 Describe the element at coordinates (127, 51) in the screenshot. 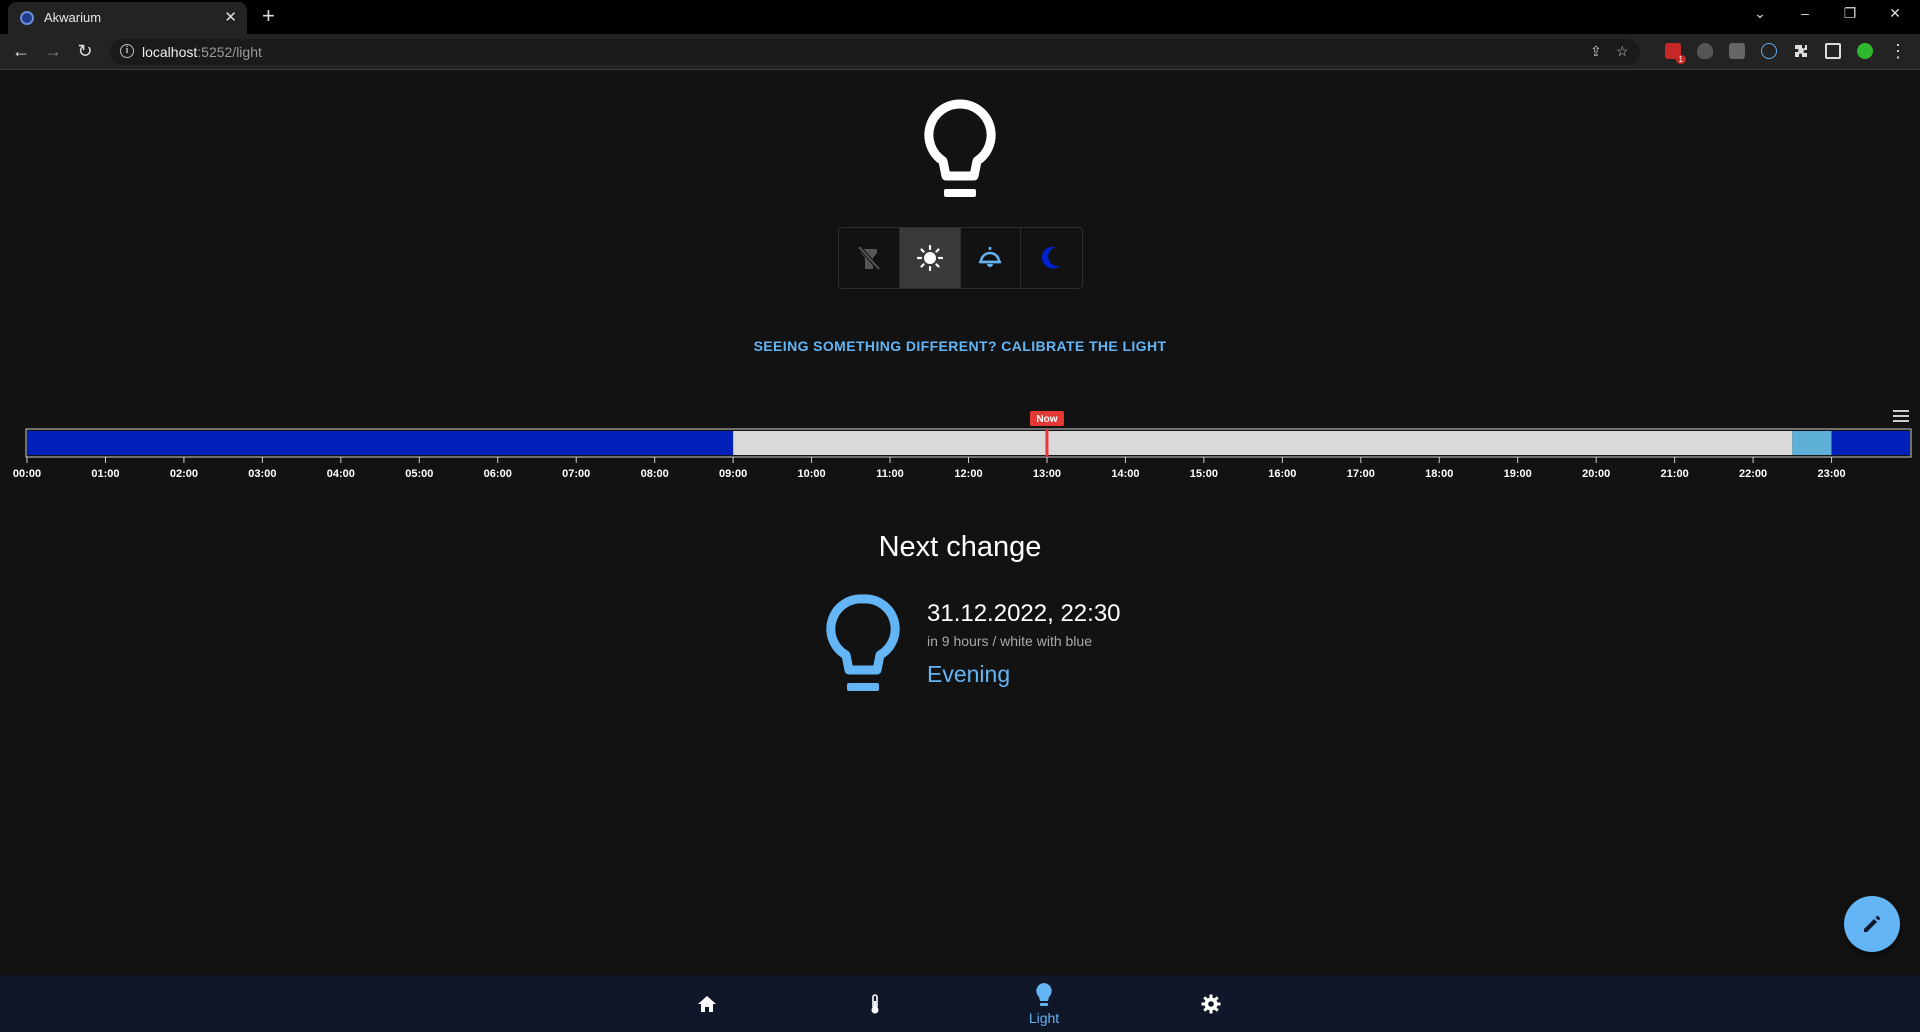

I see `site-info-icon: i` at that location.